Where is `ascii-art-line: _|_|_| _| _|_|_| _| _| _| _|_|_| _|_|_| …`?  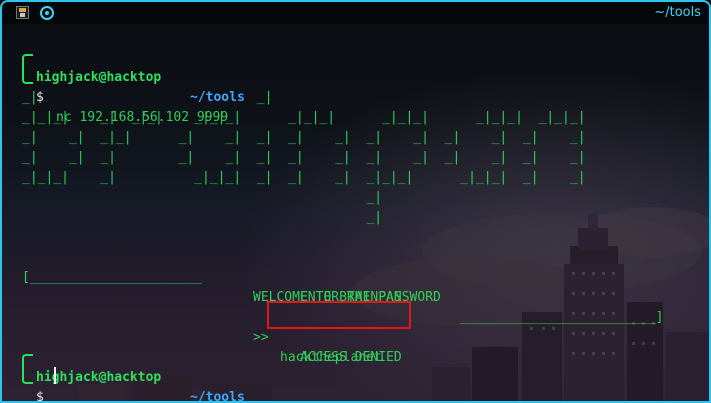 ascii-art-line: _|_|_| _| _|_|_| _| _| _| _|_|_| _|_|_| … is located at coordinates (304, 177).